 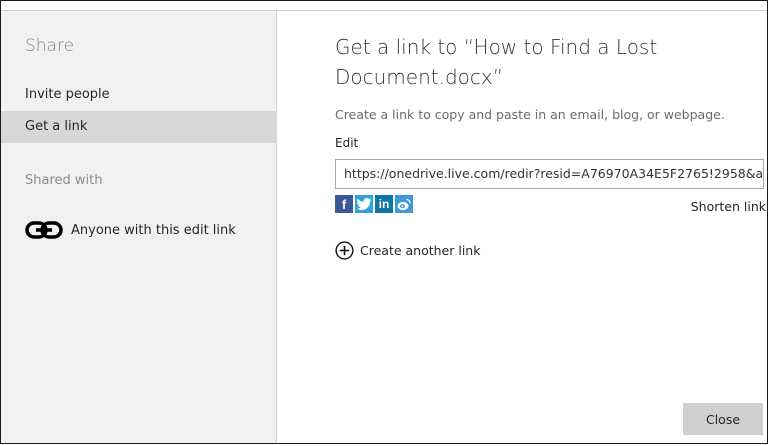 I want to click on weibo-icon, so click(x=404, y=204).